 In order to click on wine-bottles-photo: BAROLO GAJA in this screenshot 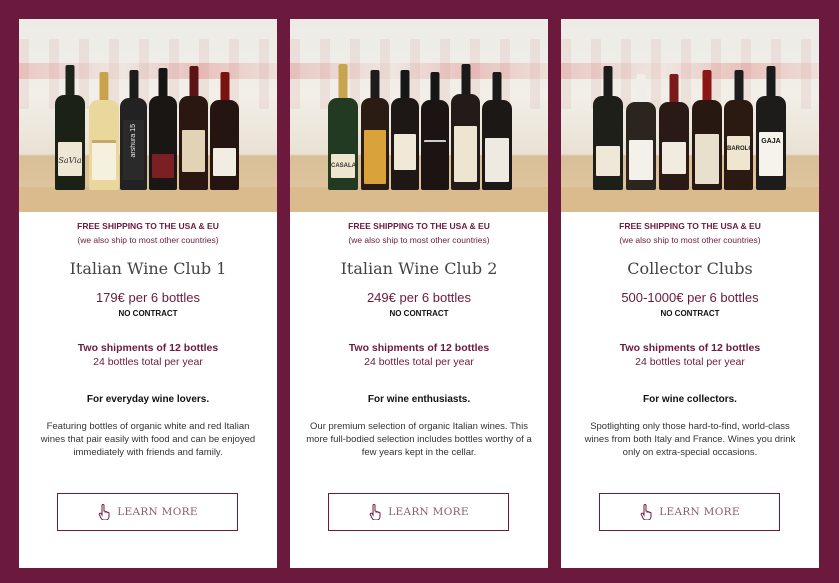, I will do `click(690, 115)`.